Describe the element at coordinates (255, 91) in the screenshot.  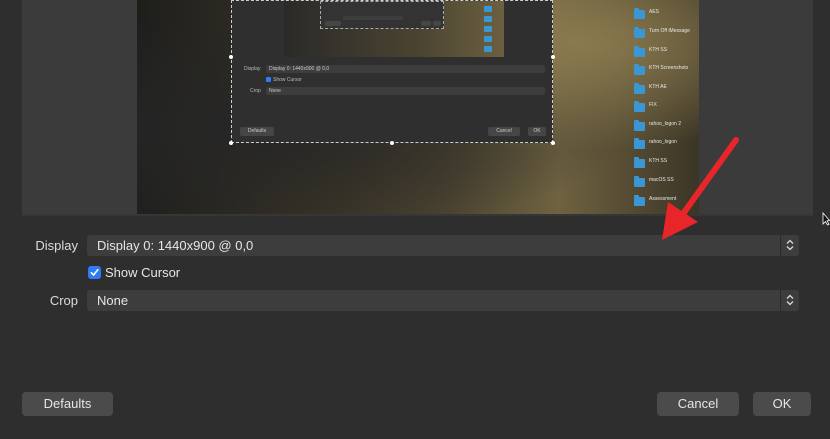
I see `nested-crop-label: Crop` at that location.